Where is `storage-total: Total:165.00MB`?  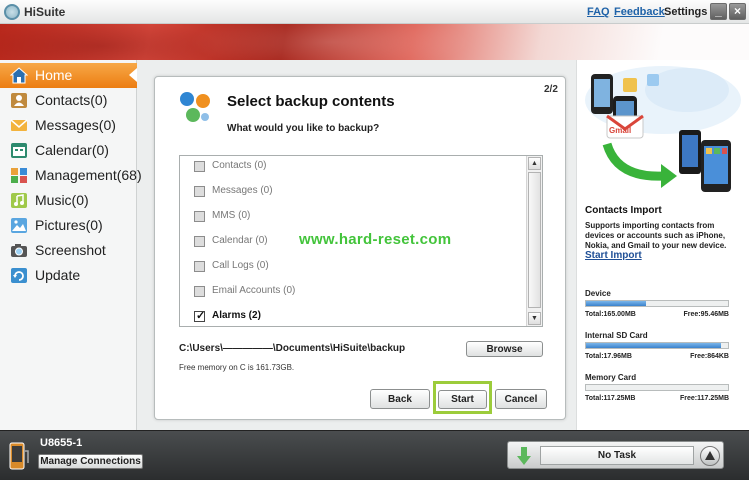 storage-total: Total:165.00MB is located at coordinates (610, 314).